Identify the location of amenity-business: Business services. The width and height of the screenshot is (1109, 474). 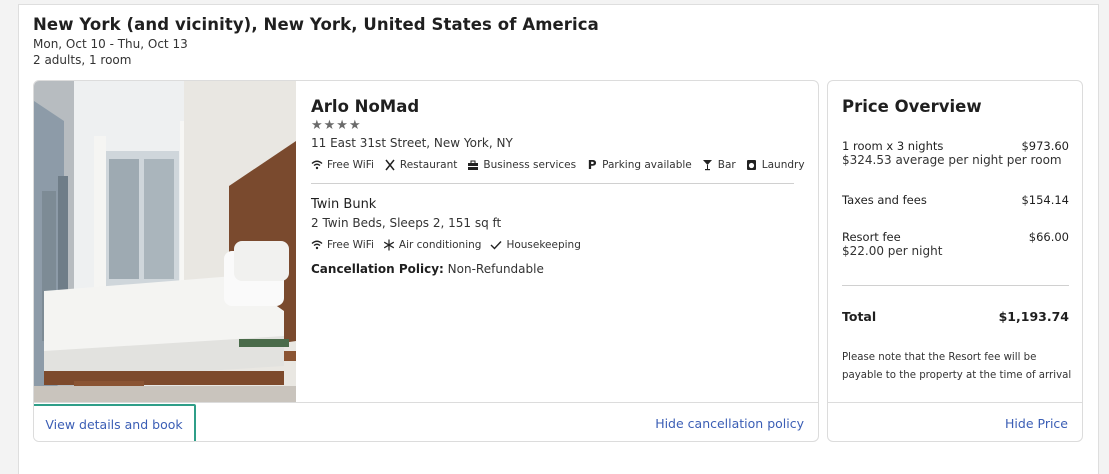
(521, 165).